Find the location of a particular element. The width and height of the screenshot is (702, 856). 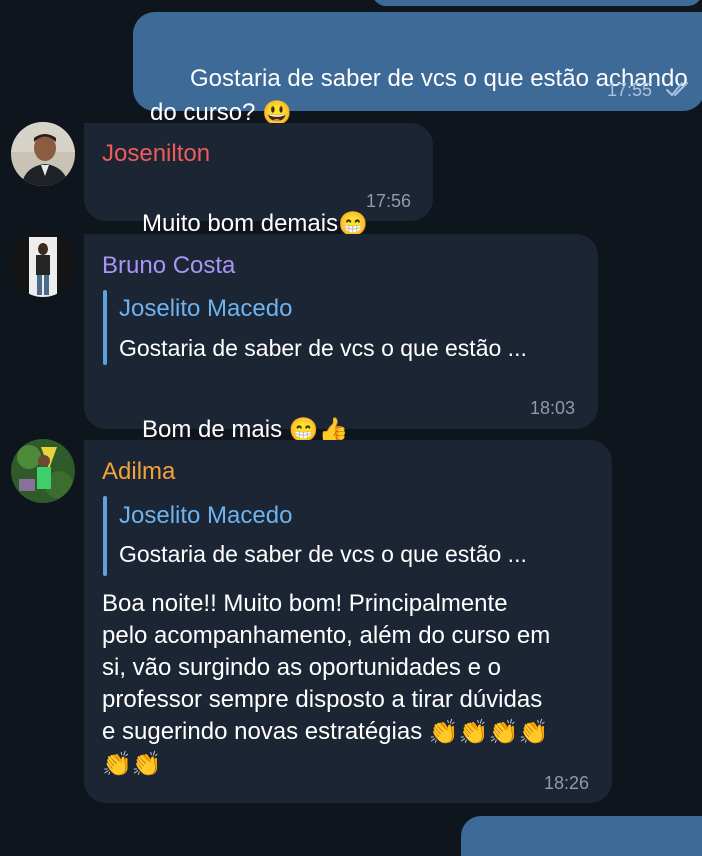

message-line: si, vão surgindo as oportunidades e o is located at coordinates (301, 667).